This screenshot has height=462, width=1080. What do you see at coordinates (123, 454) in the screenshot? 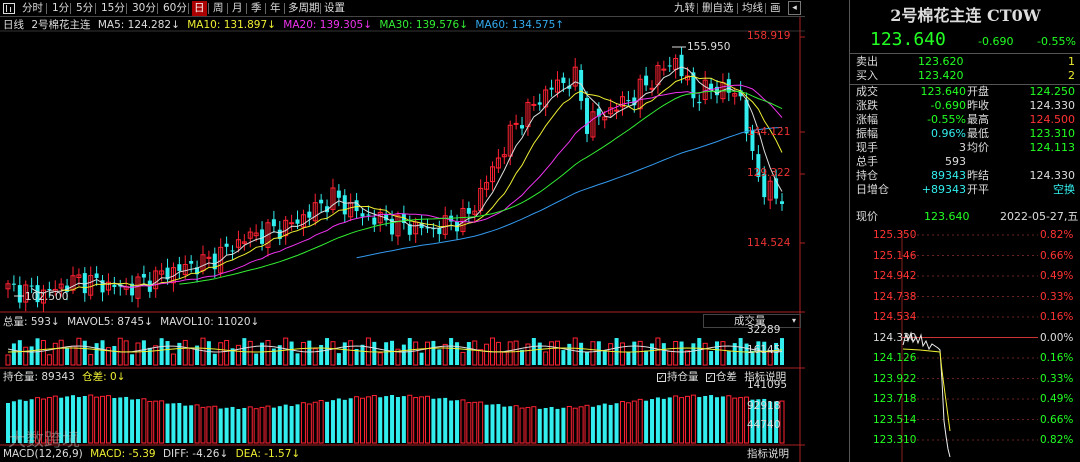
I see `macd-value: MACD: -5.39` at bounding box center [123, 454].